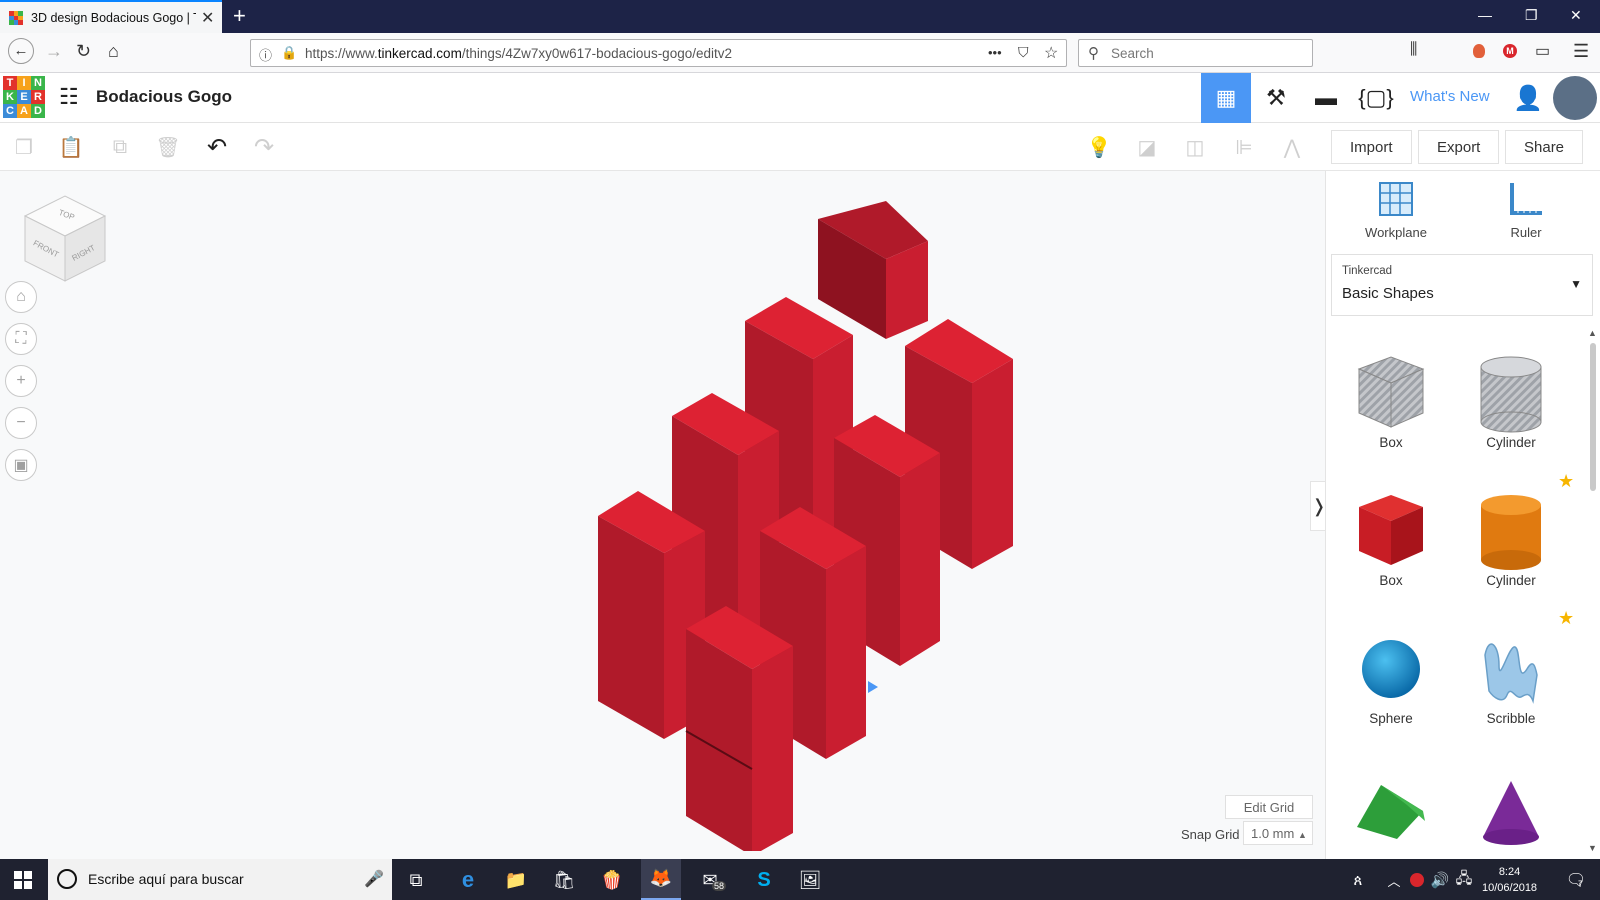 This screenshot has width=1600, height=900. I want to click on orange-cylinder-icon, so click(1511, 532).